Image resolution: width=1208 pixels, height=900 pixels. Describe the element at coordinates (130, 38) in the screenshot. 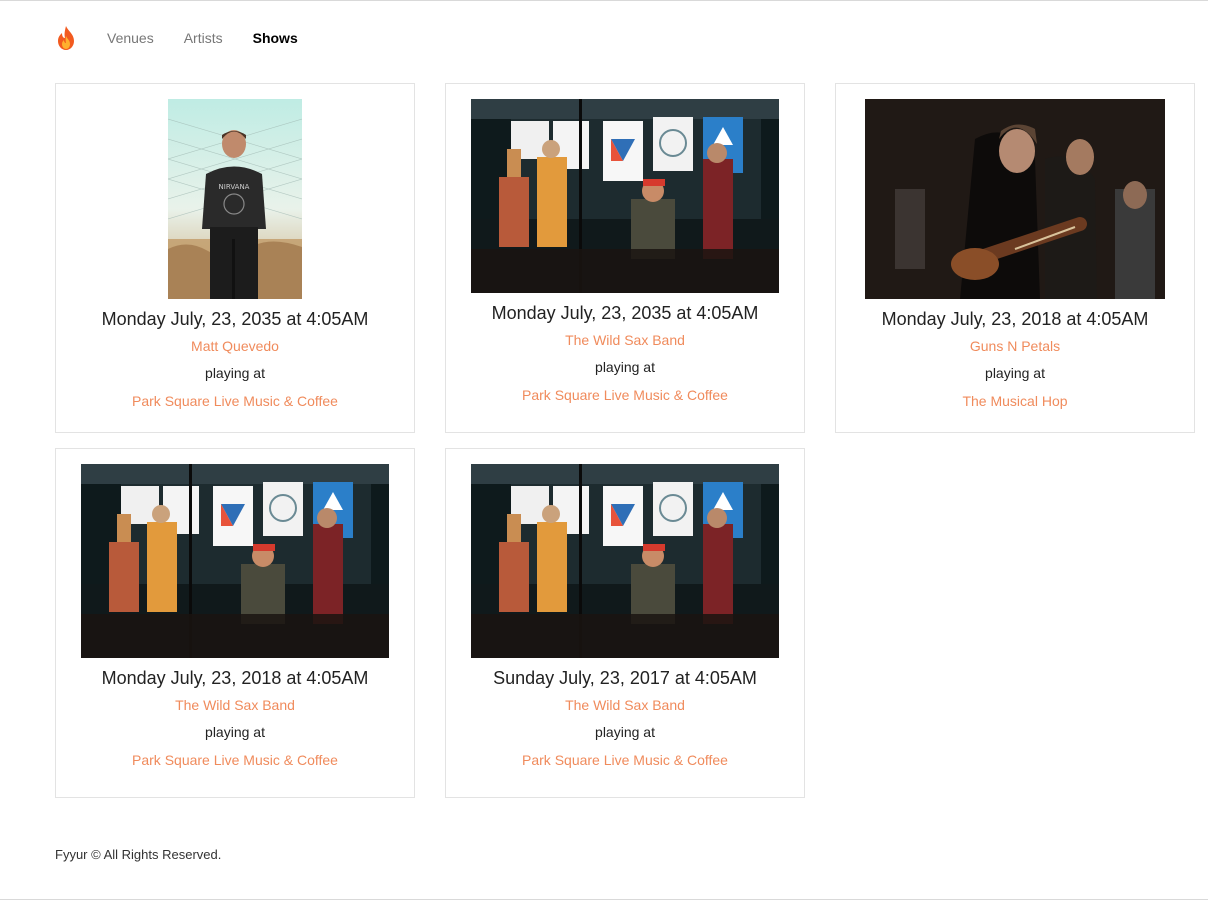

I see `nav-link-venues: Venues` at that location.